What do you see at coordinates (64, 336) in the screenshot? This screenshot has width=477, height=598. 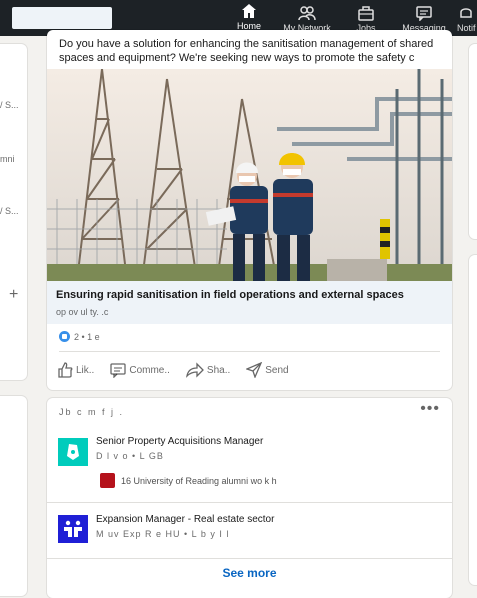 I see `like-reaction-icon` at bounding box center [64, 336].